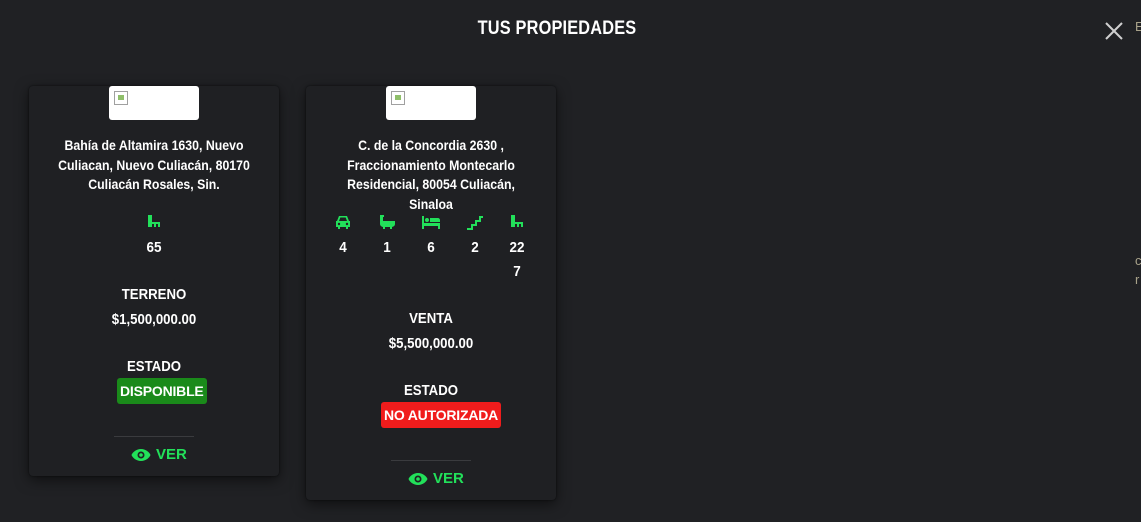 The width and height of the screenshot is (1141, 522). I want to click on property-price: $1,500,000.00, so click(154, 319).